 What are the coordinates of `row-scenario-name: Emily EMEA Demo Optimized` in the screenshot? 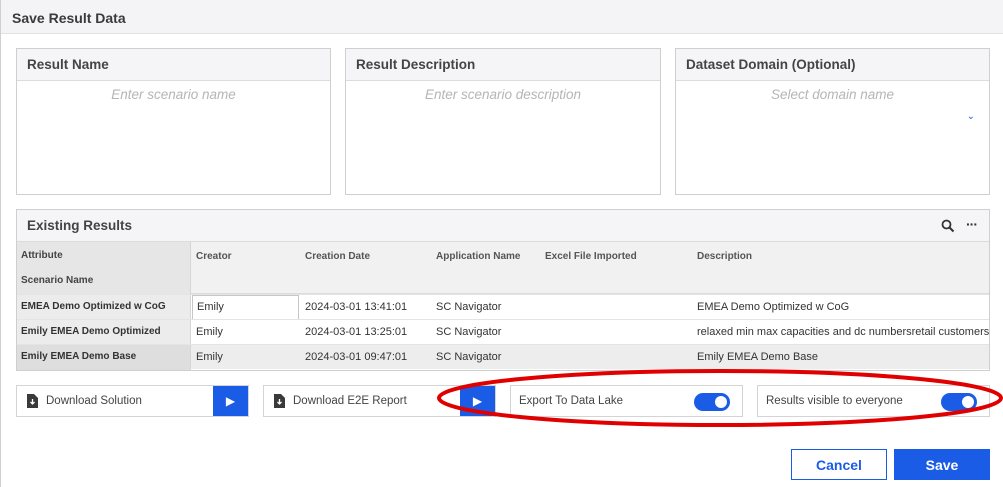 It's located at (104, 332).